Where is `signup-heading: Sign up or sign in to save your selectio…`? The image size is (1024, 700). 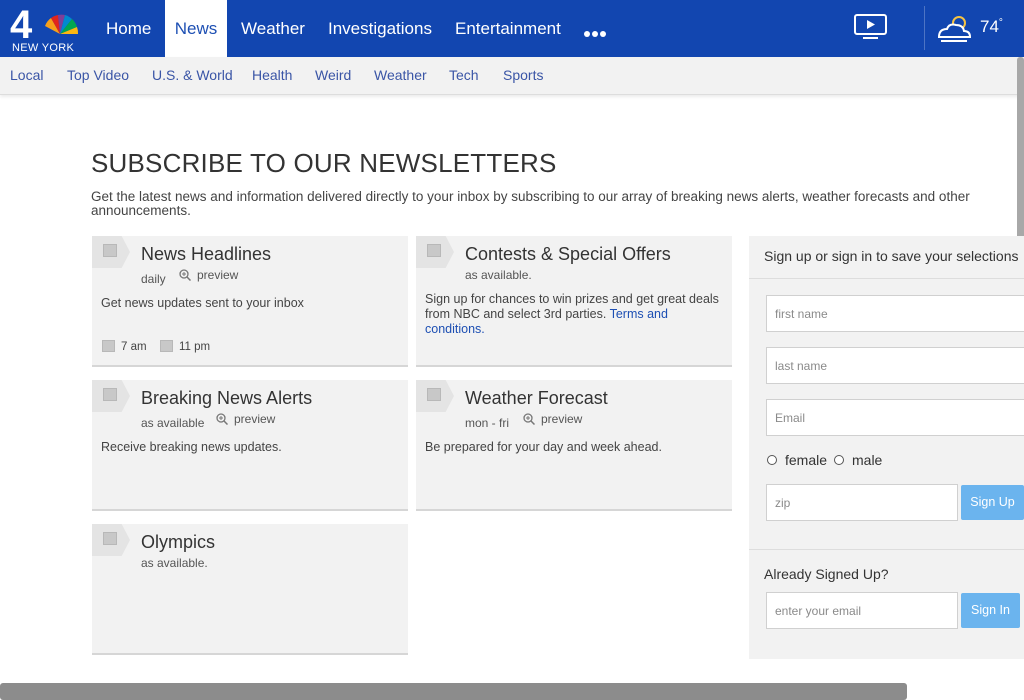
signup-heading: Sign up or sign in to save your selectio… is located at coordinates (891, 256).